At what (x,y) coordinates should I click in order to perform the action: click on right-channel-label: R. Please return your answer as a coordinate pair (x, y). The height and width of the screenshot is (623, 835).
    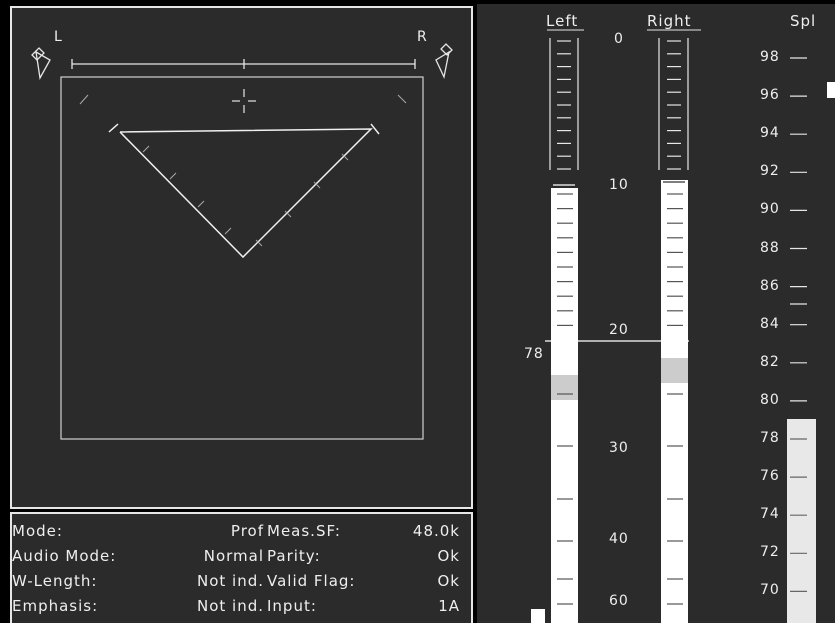
    Looking at the image, I should click on (422, 37).